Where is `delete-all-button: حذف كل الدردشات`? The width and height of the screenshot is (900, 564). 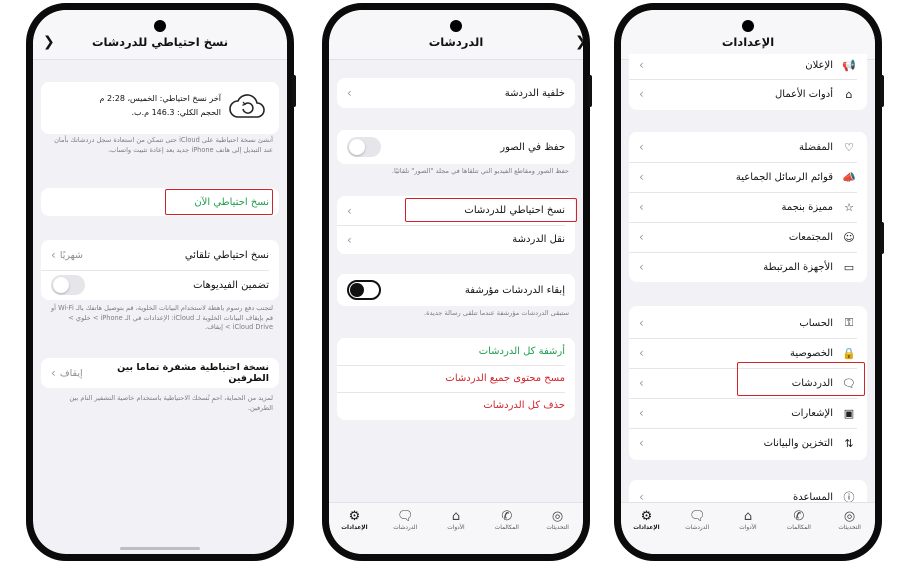 delete-all-button: حذف كل الدردشات is located at coordinates (456, 405).